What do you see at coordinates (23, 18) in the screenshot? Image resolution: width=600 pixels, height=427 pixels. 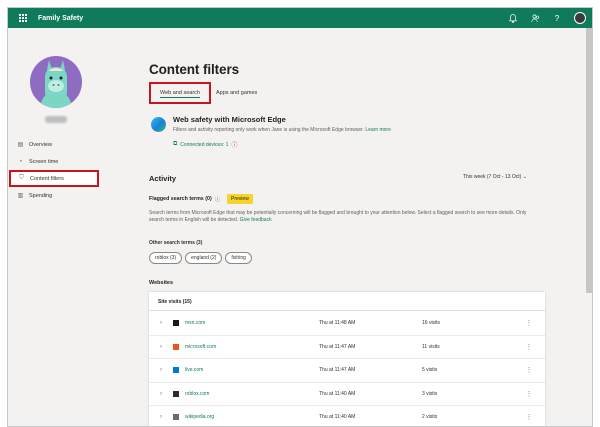 I see `app-launcher-icon` at bounding box center [23, 18].